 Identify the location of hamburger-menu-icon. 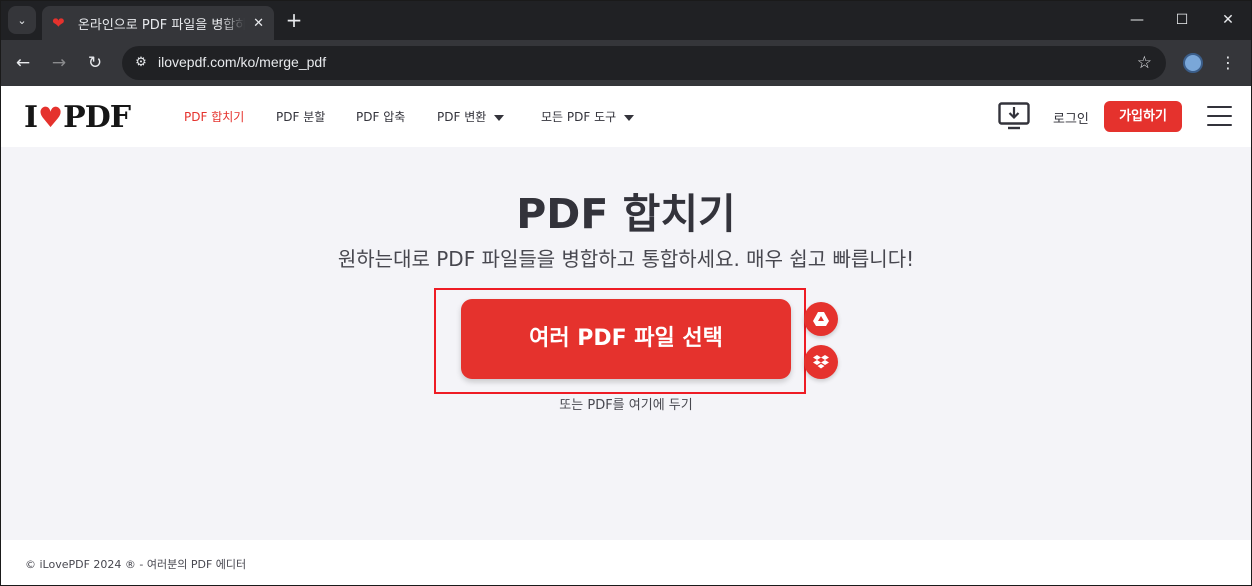
(1219, 116).